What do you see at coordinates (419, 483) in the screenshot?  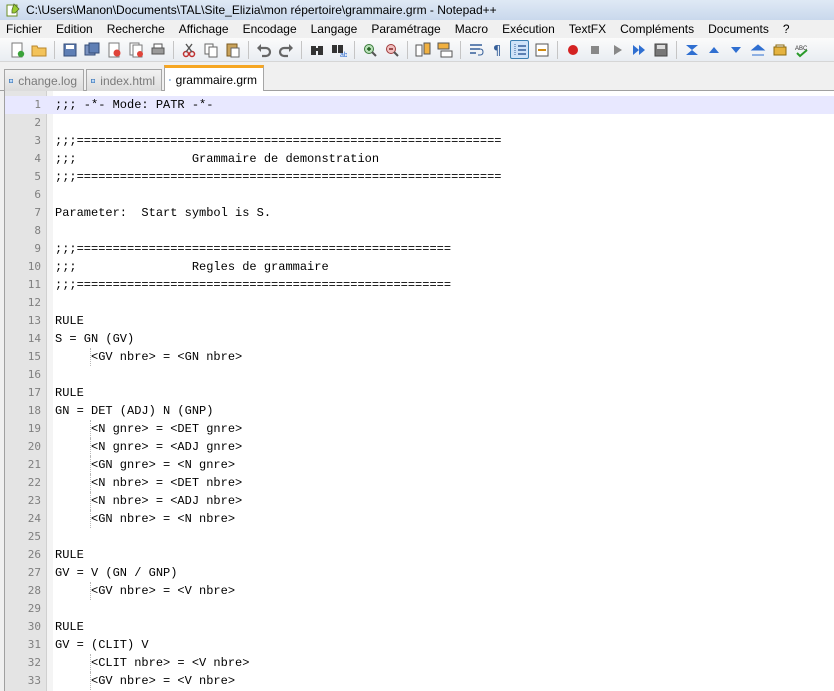 I see `editor-line: 22 <N nbre> = <DET nbre>` at bounding box center [419, 483].